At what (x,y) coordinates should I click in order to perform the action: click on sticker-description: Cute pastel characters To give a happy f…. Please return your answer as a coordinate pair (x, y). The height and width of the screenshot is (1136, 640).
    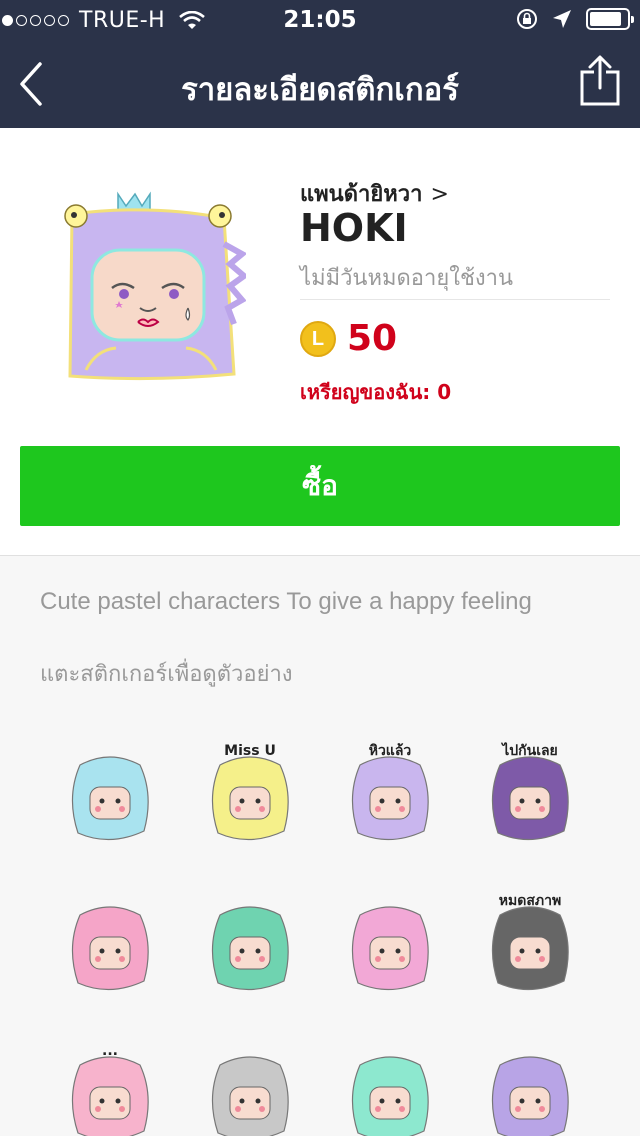
    Looking at the image, I should click on (286, 601).